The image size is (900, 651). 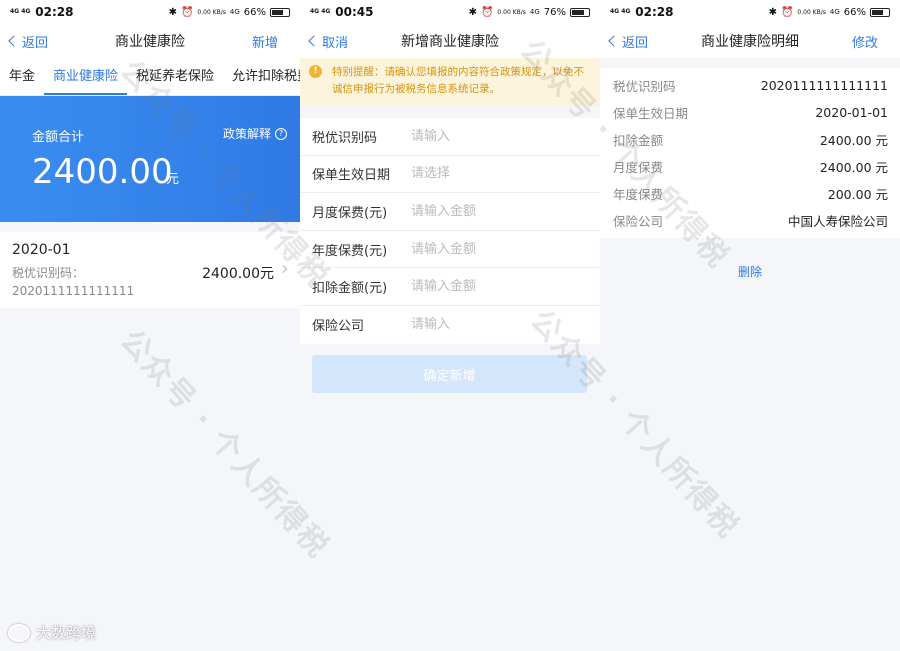 I want to click on detail-label: 保单生效日期, so click(x=651, y=113).